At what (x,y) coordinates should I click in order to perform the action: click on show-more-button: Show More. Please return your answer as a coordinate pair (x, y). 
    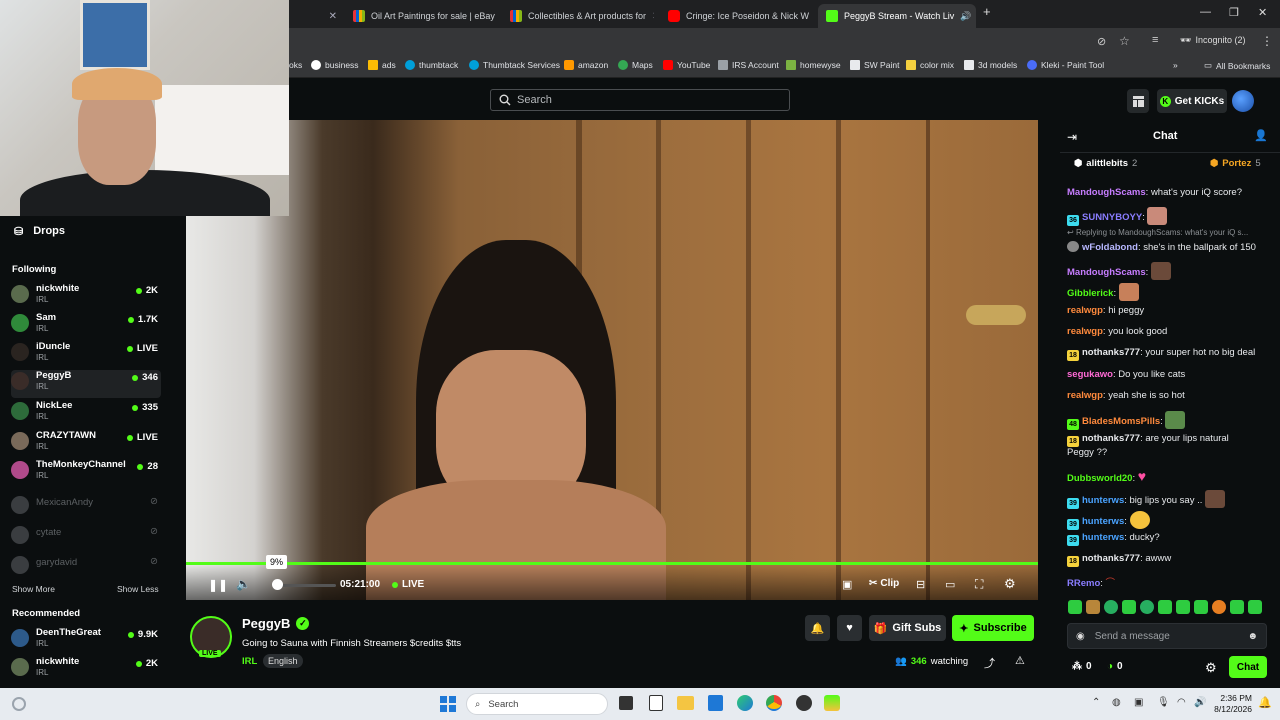
    Looking at the image, I should click on (33, 589).